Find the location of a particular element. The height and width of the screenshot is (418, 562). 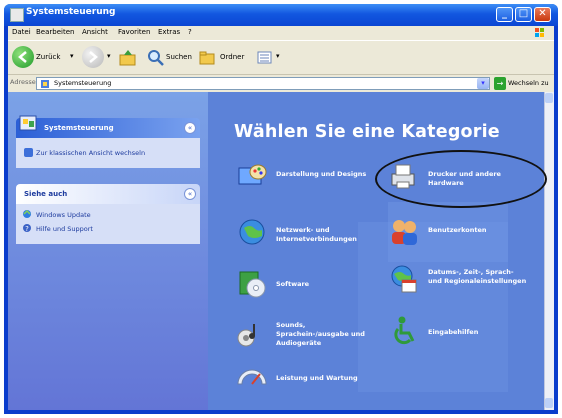

scroll-down-icon is located at coordinates (549, 403).